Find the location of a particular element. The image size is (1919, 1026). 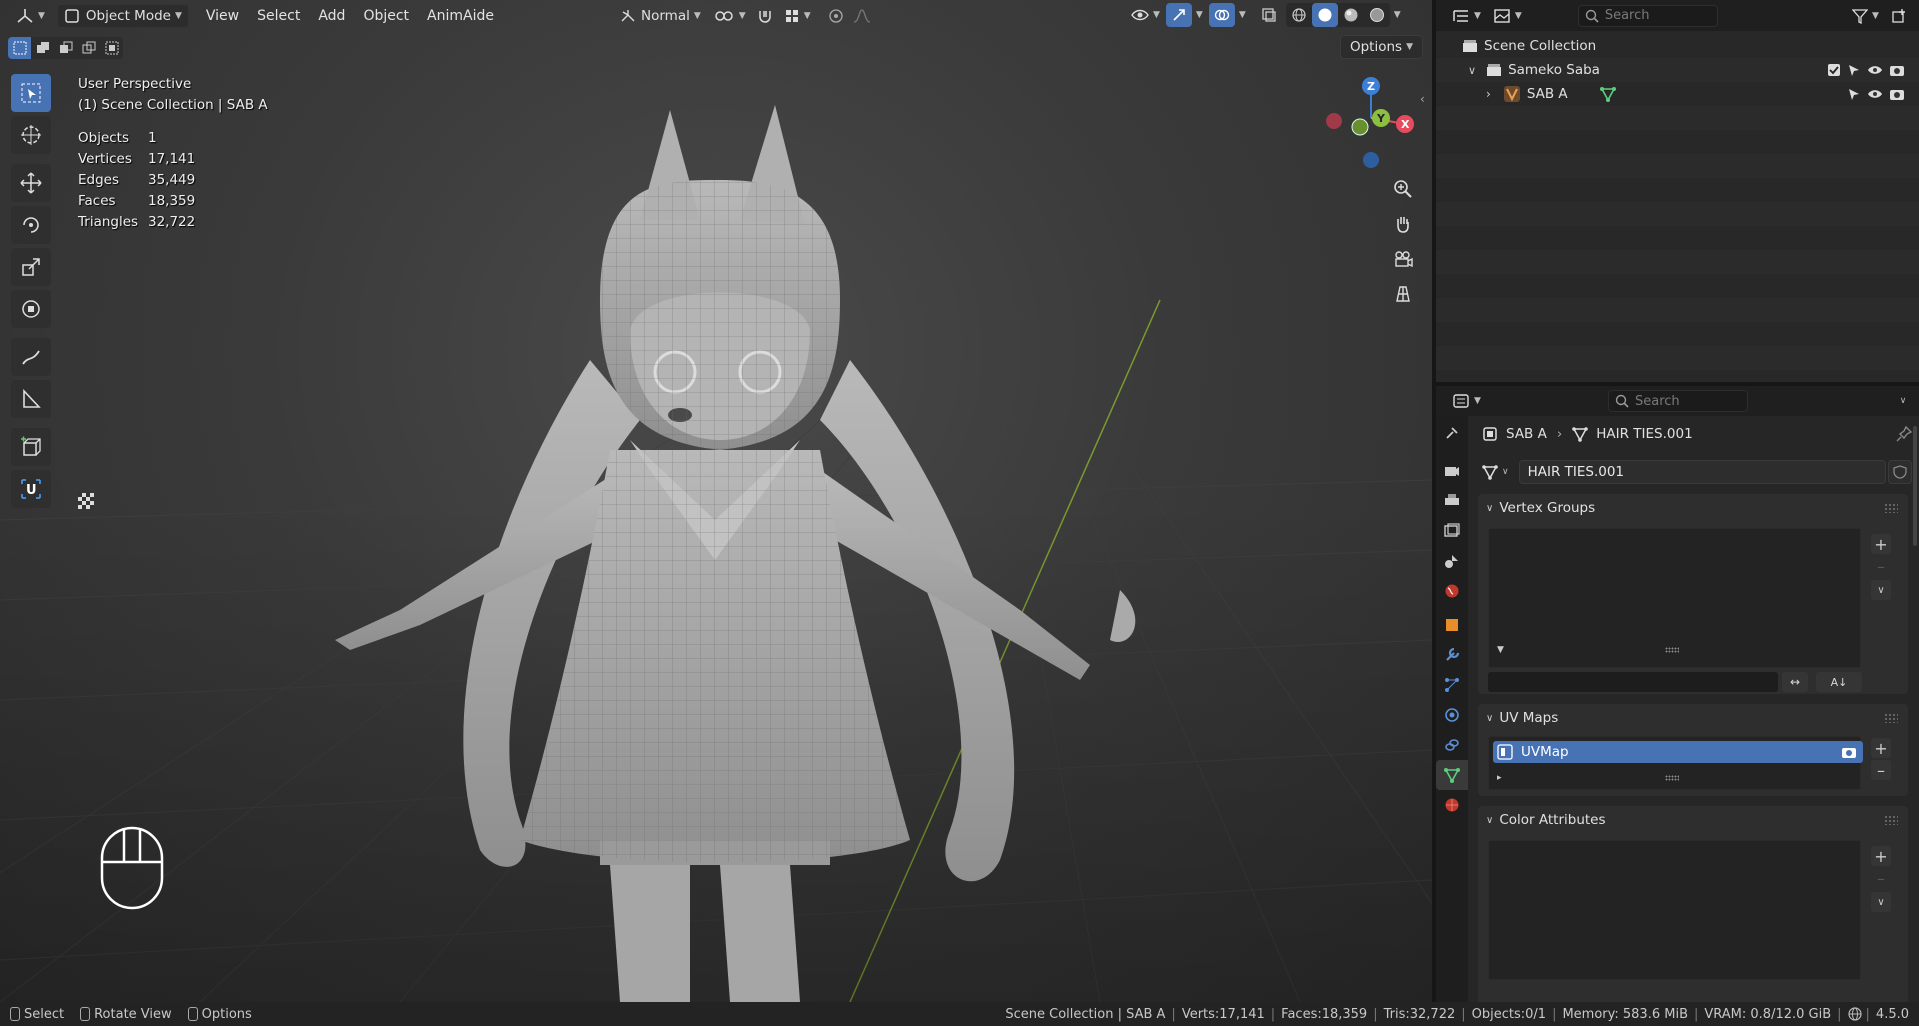

vertex-groups-list: ▼ is located at coordinates (1674, 598).